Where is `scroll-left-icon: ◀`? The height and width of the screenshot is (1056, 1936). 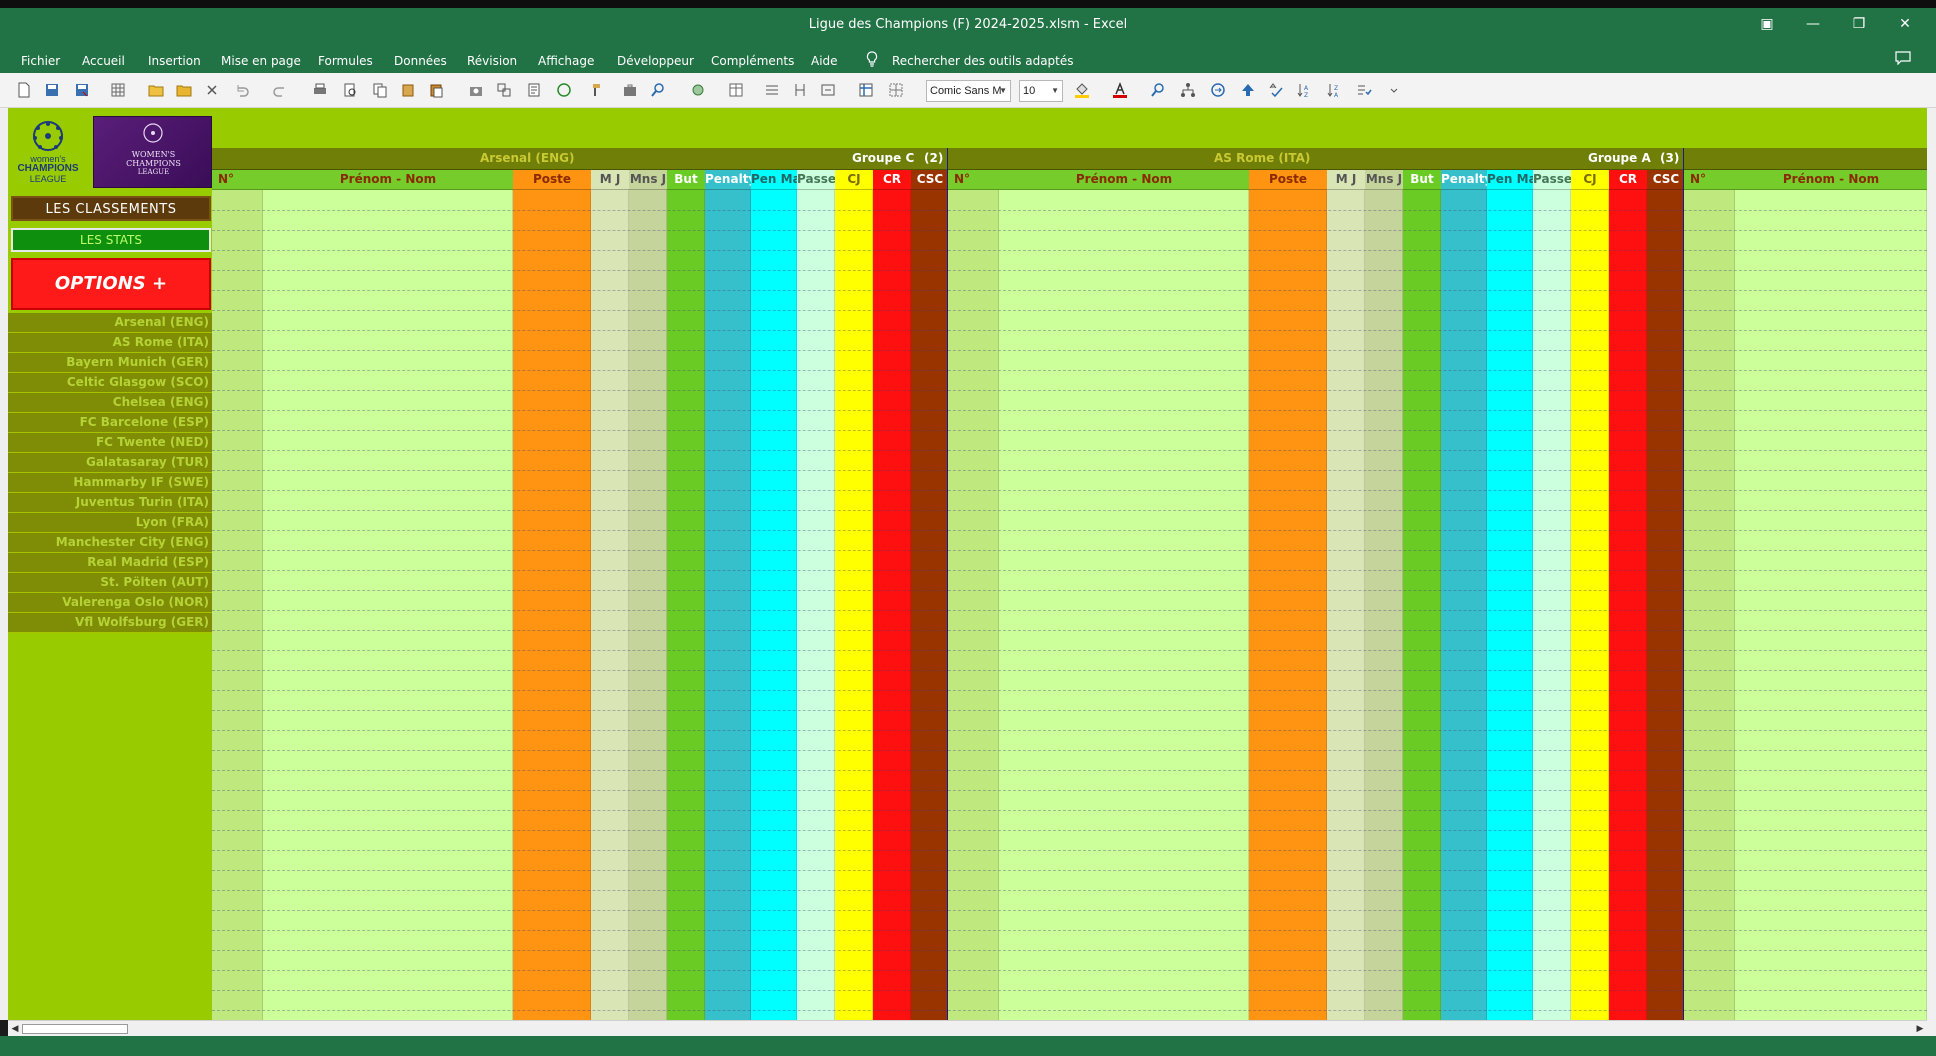
scroll-left-icon: ◀ is located at coordinates (15, 1029).